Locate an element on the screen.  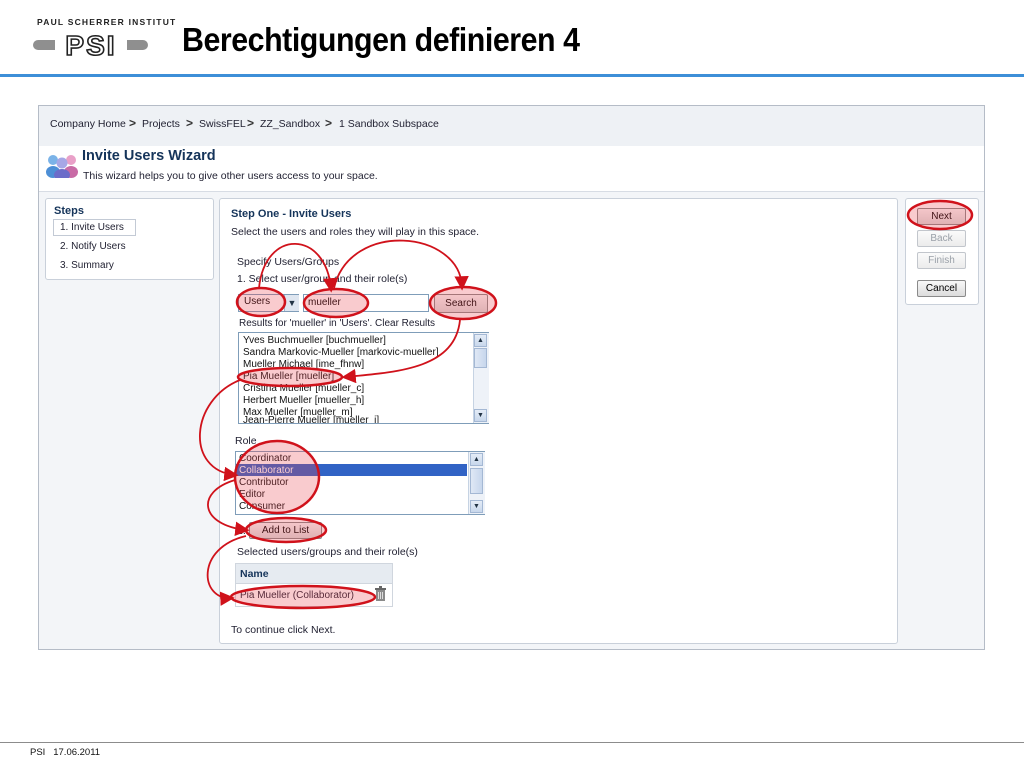
selected-label: Selected users/groups and their role(s) is located at coordinates (327, 552).